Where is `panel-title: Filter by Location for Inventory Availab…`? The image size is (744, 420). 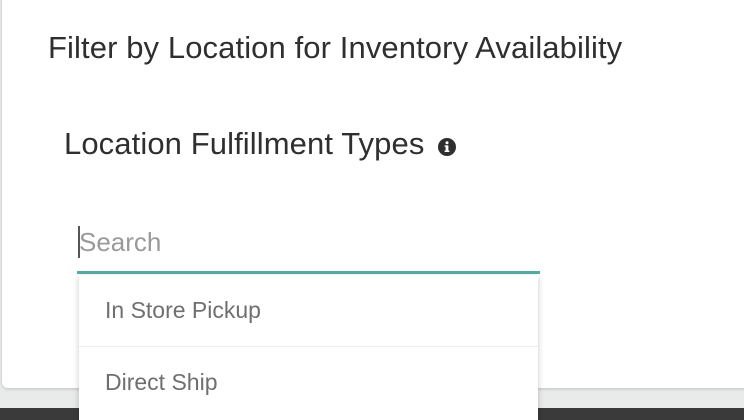
panel-title: Filter by Location for Inventory Availab… is located at coordinates (335, 47).